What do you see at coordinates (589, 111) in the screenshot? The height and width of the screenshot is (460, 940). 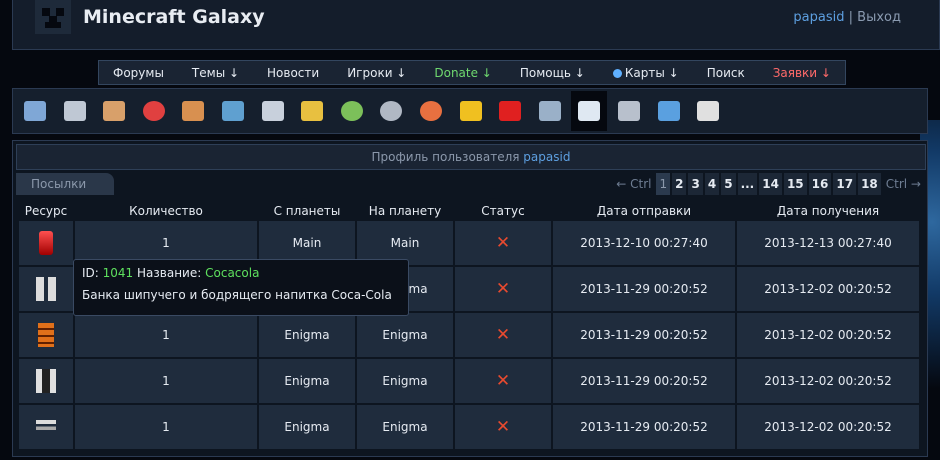 I see `toolbar-button-envelope` at bounding box center [589, 111].